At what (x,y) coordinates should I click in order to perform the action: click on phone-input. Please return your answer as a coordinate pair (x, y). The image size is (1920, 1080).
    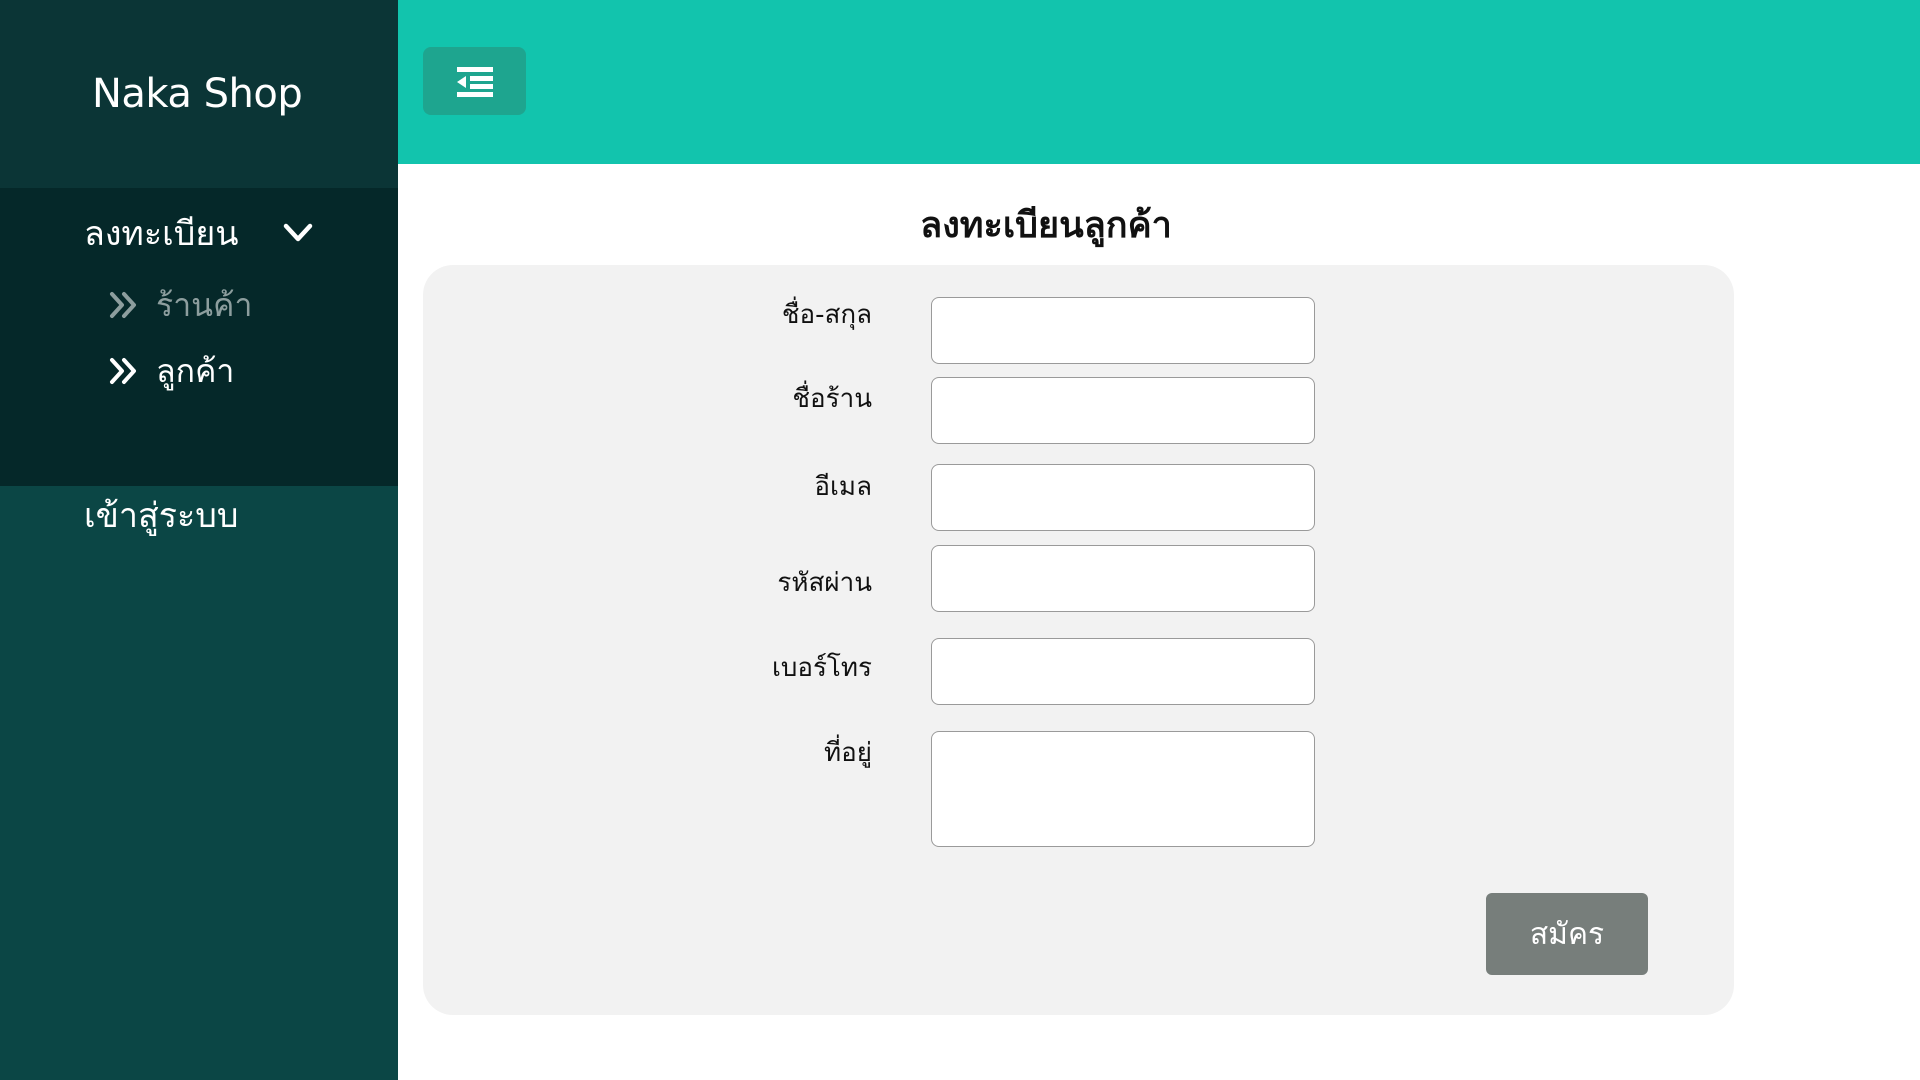
    Looking at the image, I should click on (1123, 671).